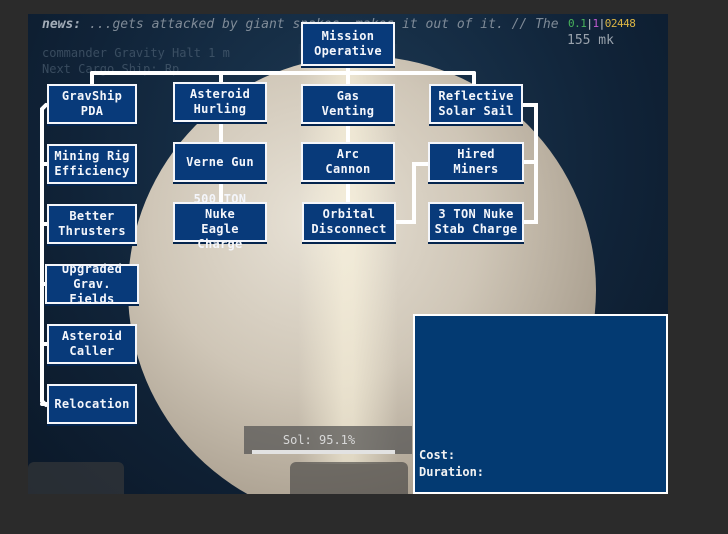 The width and height of the screenshot is (728, 534). What do you see at coordinates (92, 404) in the screenshot?
I see `node-relocation: Relocation` at bounding box center [92, 404].